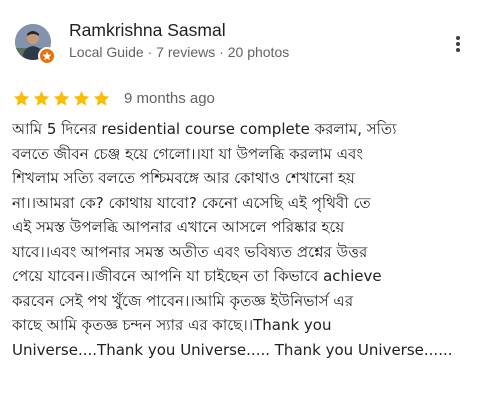 The width and height of the screenshot is (500, 400). I want to click on reviewer-meta: Local Guide · 7 reviews · 20 photos, so click(179, 52).